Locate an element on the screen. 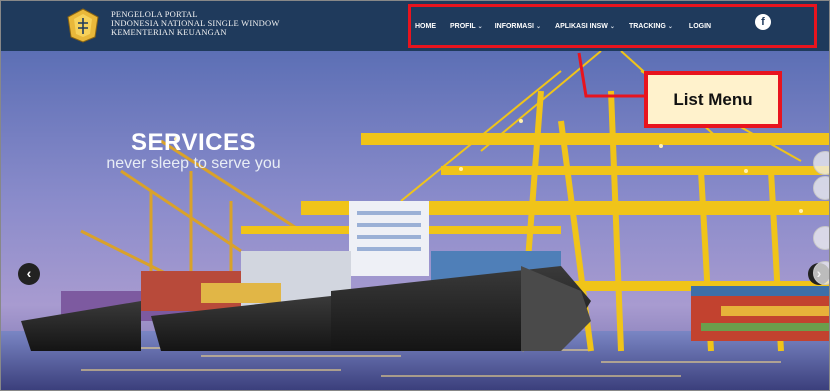 This screenshot has width=830, height=391. callout-label: List Menu is located at coordinates (713, 99).